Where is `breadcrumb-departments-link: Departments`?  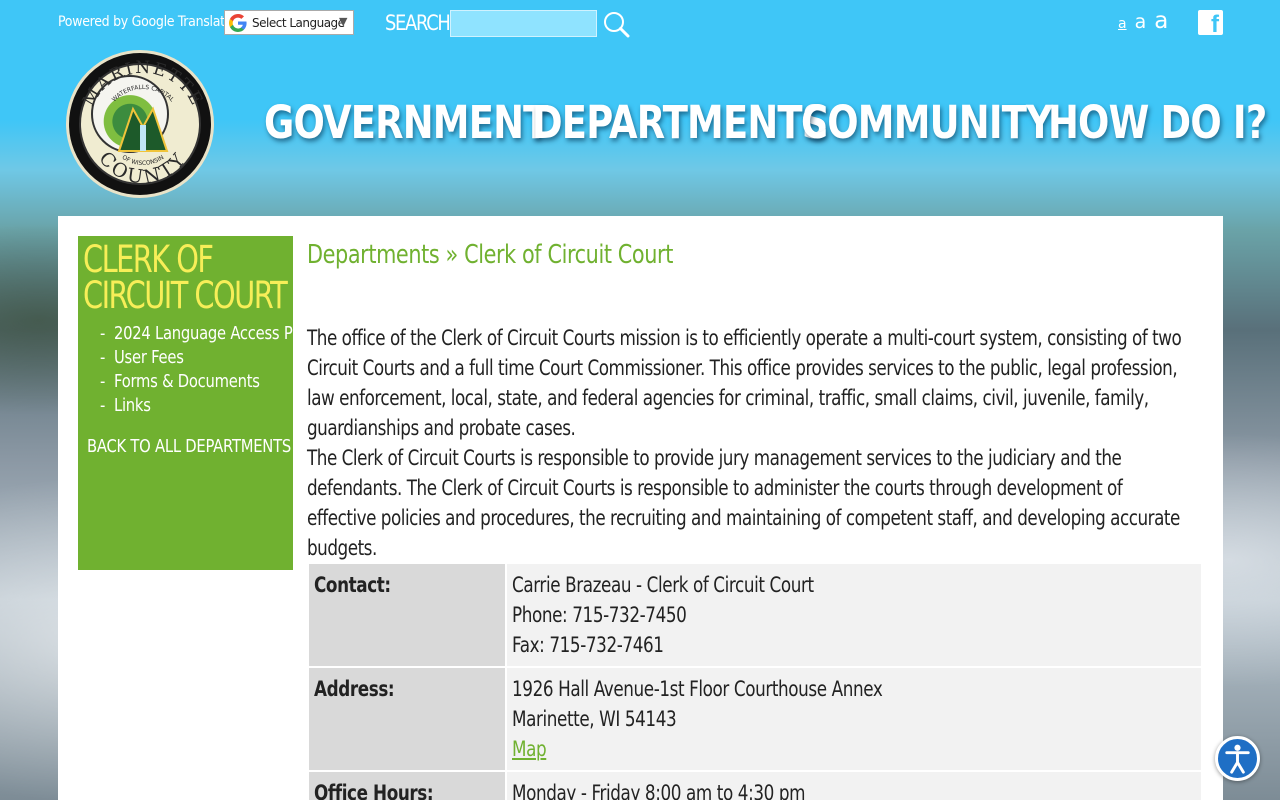 breadcrumb-departments-link: Departments is located at coordinates (373, 255).